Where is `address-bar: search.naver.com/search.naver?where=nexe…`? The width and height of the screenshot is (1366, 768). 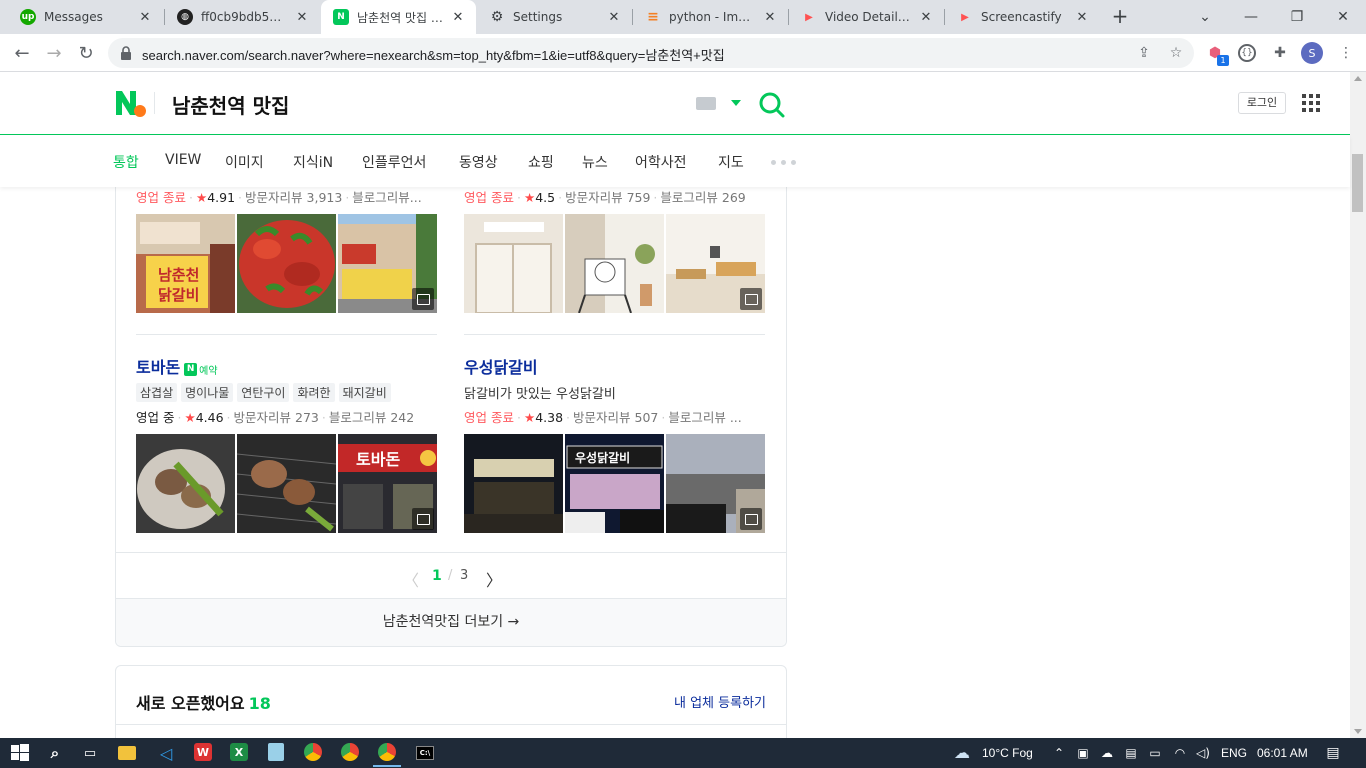 address-bar: search.naver.com/search.naver?where=nexe… is located at coordinates (651, 53).